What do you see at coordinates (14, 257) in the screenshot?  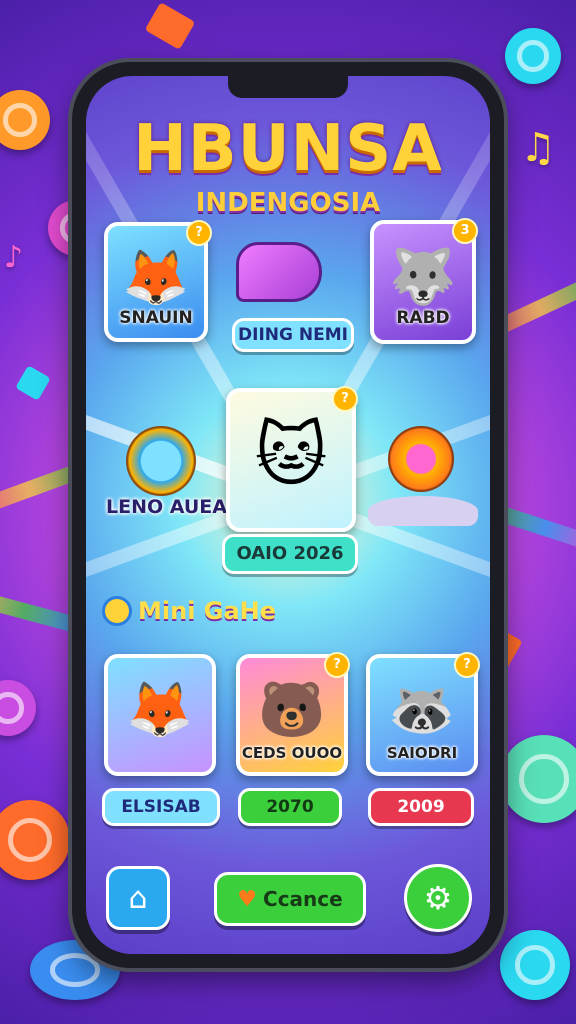 I see `music-note-icon: ♪` at bounding box center [14, 257].